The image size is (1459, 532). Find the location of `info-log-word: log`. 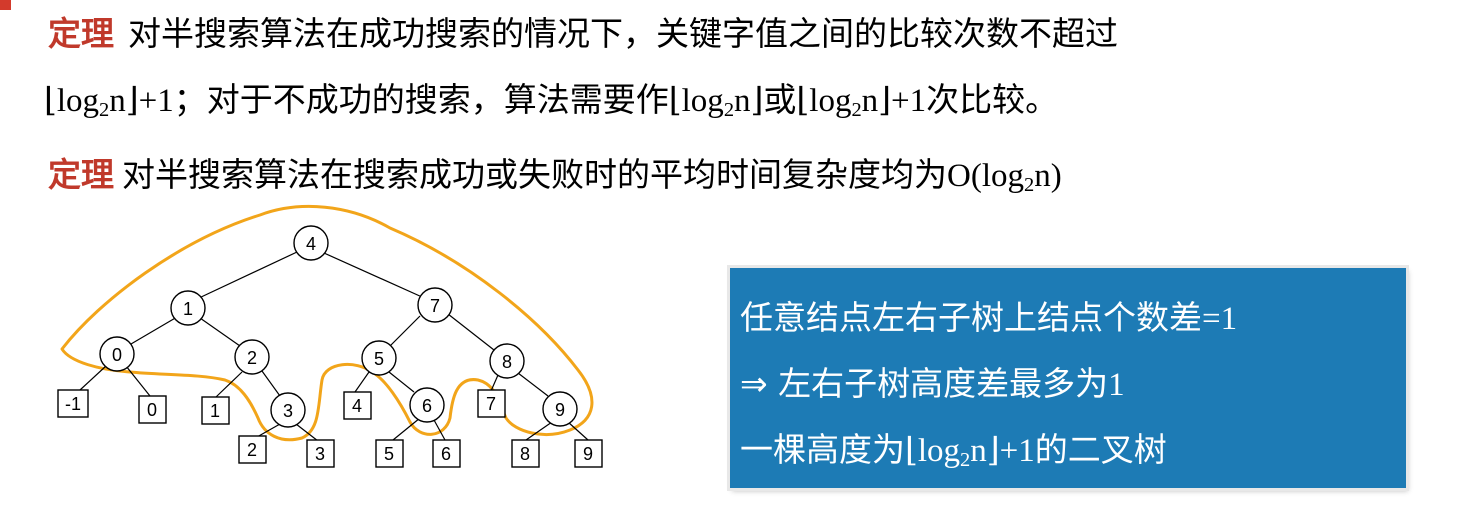

info-log-word: log is located at coordinates (939, 451).